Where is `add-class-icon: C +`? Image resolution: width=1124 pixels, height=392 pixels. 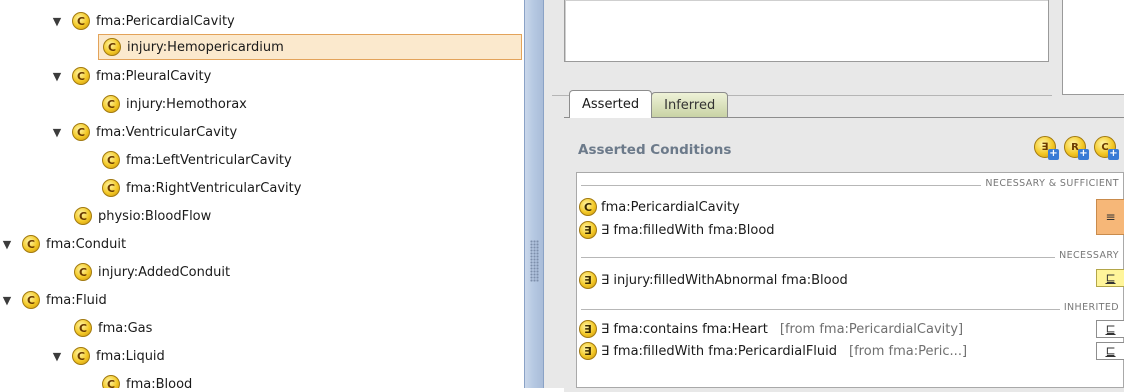 add-class-icon: C + is located at coordinates (1106, 148).